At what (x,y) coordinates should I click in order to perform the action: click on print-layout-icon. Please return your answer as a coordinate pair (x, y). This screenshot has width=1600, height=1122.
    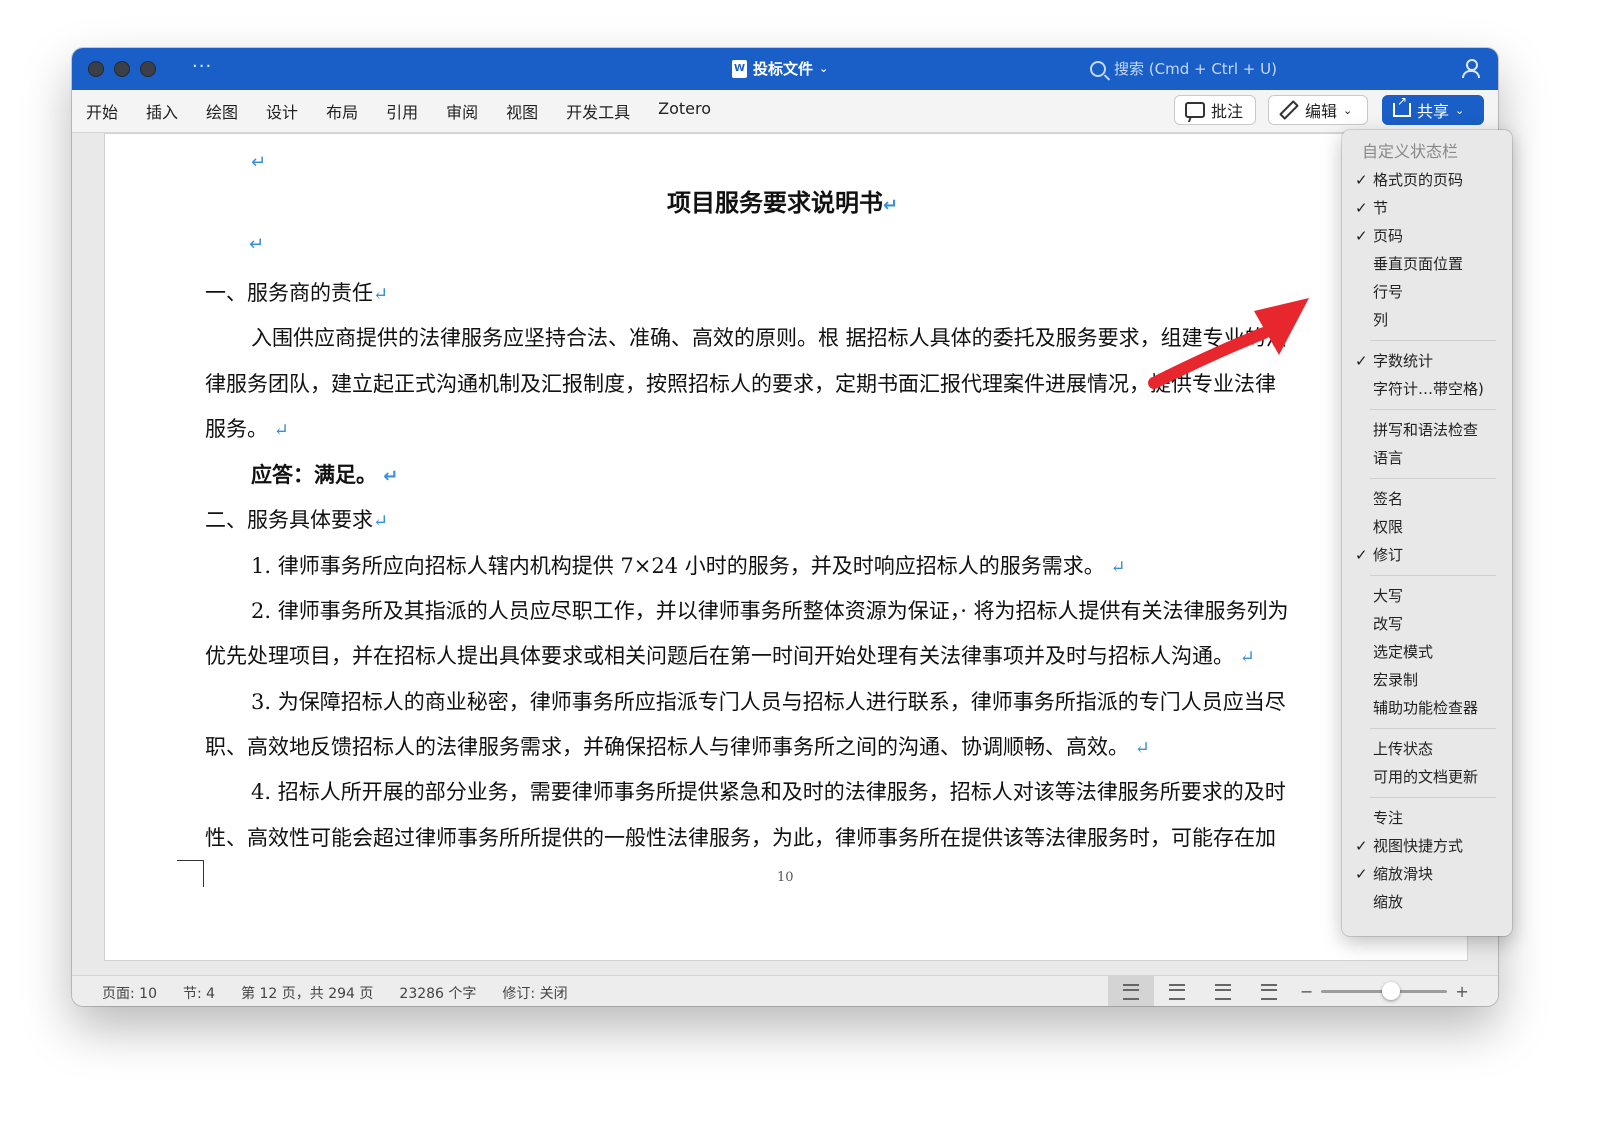
    Looking at the image, I should click on (1131, 991).